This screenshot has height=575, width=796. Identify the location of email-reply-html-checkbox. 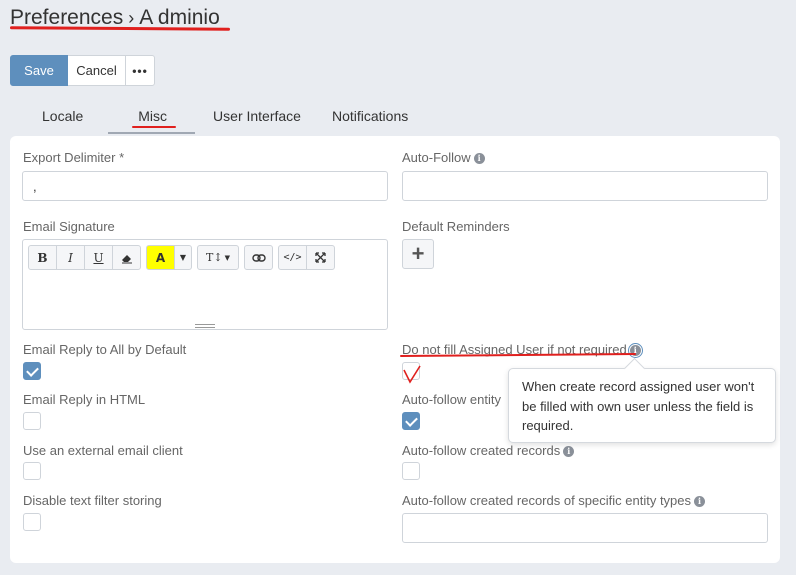
(32, 421).